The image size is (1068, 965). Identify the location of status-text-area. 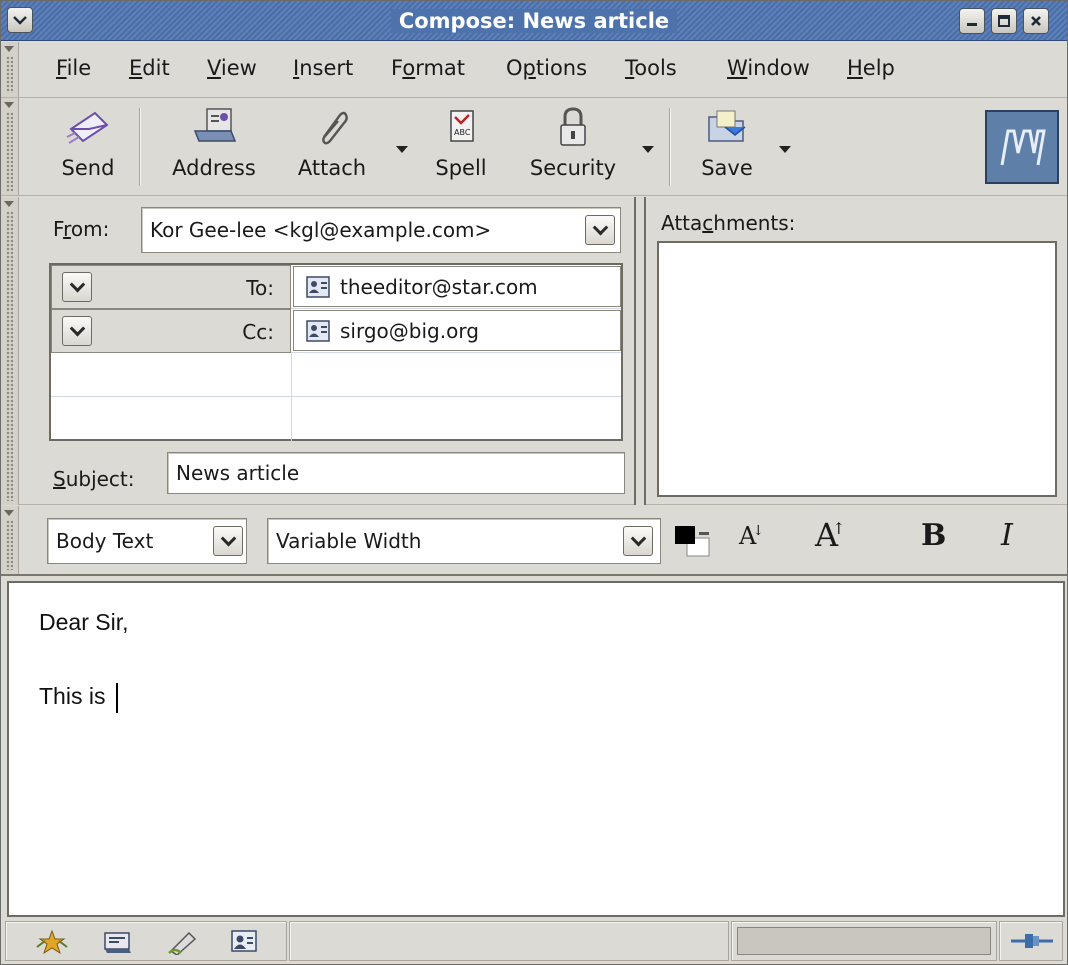
(509, 941).